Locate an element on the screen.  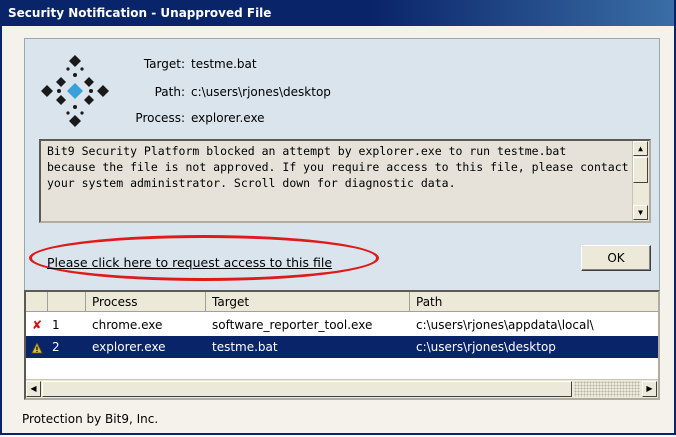
row-path: c:\users\rjones\desktop is located at coordinates (486, 347).